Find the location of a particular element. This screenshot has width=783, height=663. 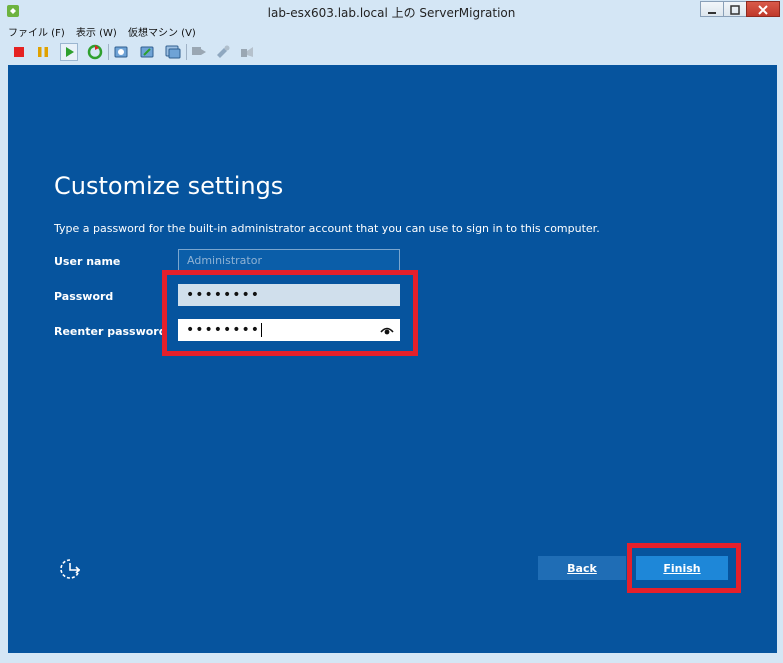

window-title: lab-esx603.lab.local 上の ServerMigration is located at coordinates (391, 13).